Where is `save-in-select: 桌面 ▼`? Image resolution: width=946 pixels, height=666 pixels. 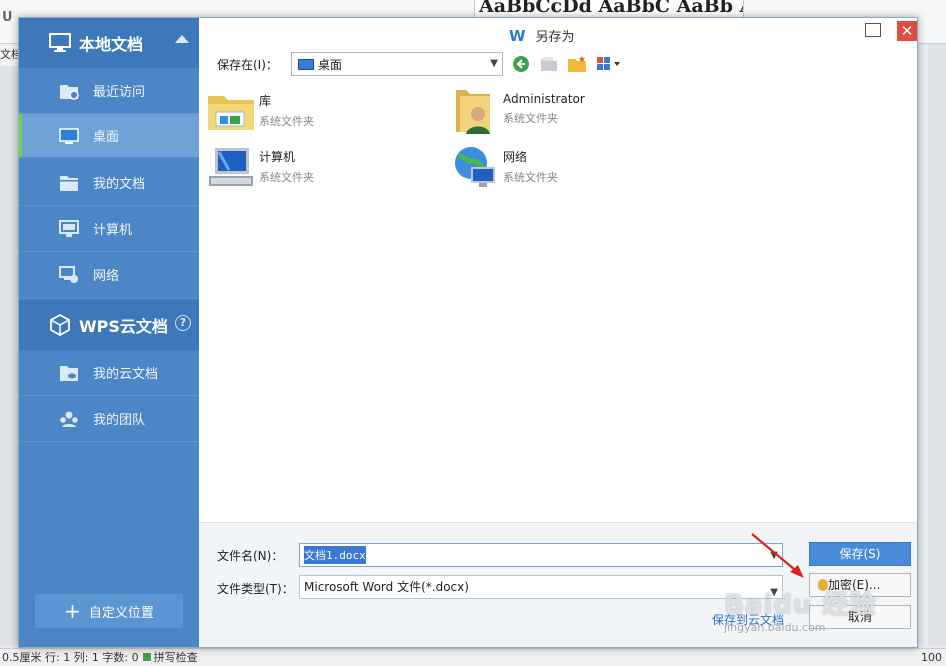
save-in-select: 桌面 ▼ is located at coordinates (397, 64).